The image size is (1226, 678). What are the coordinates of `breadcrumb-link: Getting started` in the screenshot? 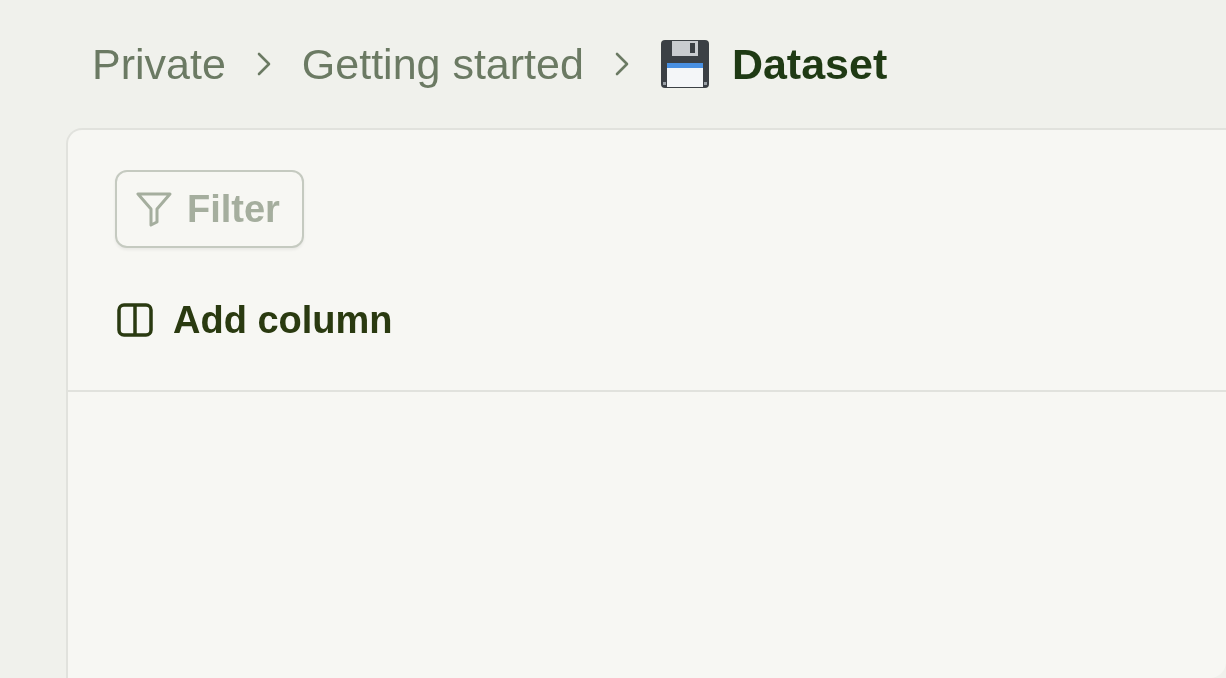 It's located at (442, 64).